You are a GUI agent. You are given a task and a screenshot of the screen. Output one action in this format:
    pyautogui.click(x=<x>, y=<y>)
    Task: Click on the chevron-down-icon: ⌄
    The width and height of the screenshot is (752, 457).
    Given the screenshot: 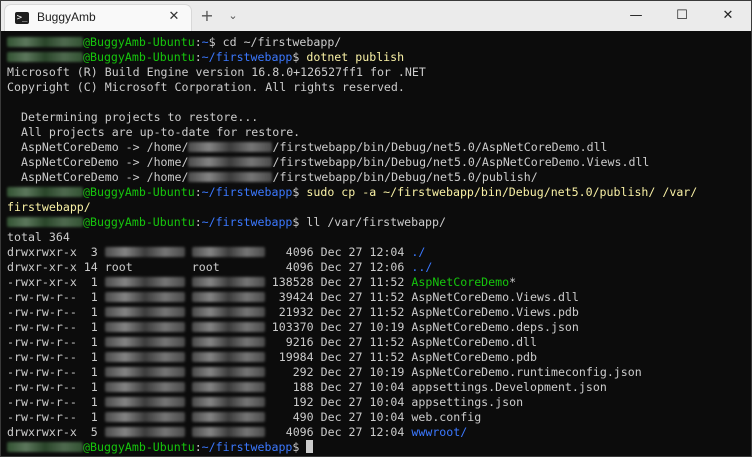 What is the action you would take?
    pyautogui.click(x=233, y=16)
    